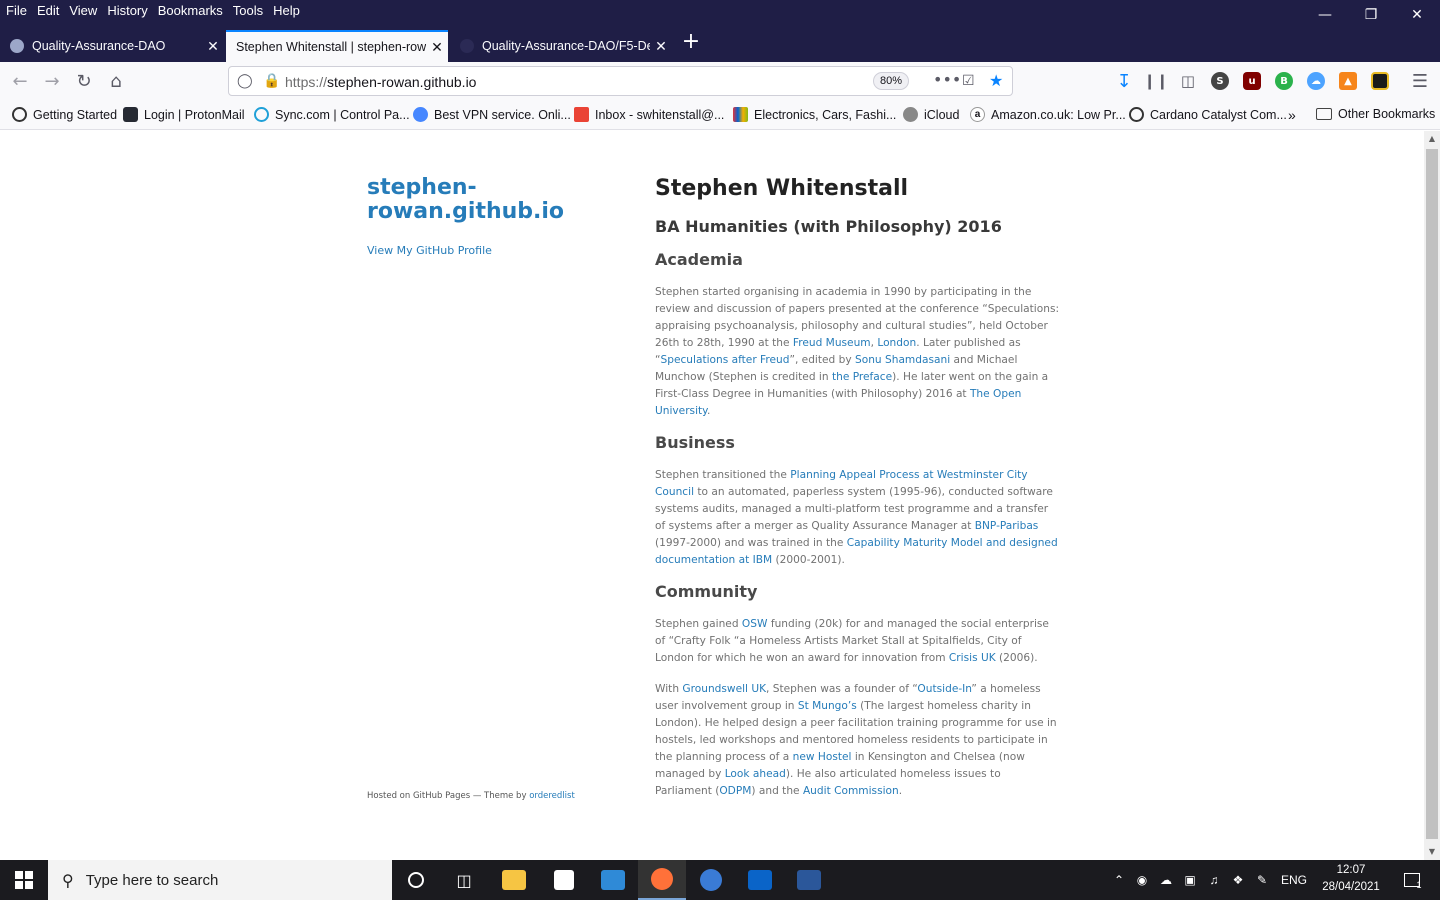 The width and height of the screenshot is (1440, 900). I want to click on tab-quality-assurance-dao-f5: Quality-Assurance-DAO/F5-De ✕, so click(561, 46).